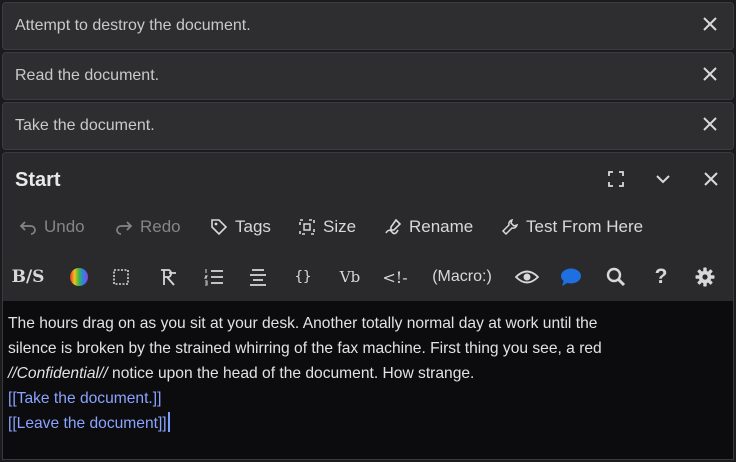 The width and height of the screenshot is (736, 462). I want to click on verbatim-label: Vb, so click(350, 277).